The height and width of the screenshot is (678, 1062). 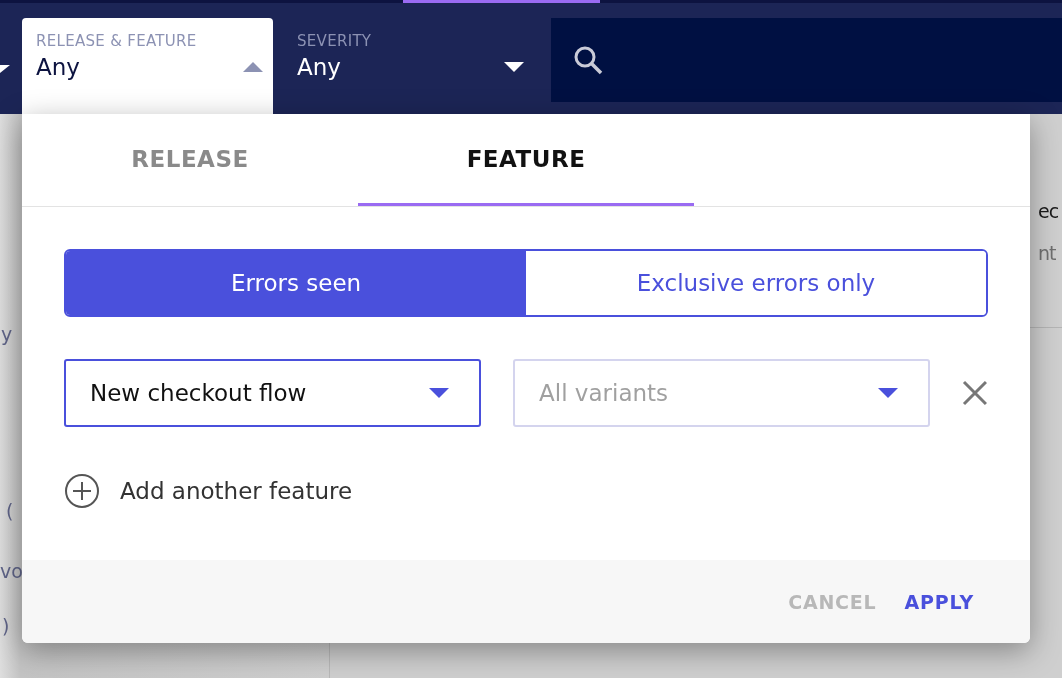 I want to click on feature-dropdown: New checkout flow, so click(x=273, y=393).